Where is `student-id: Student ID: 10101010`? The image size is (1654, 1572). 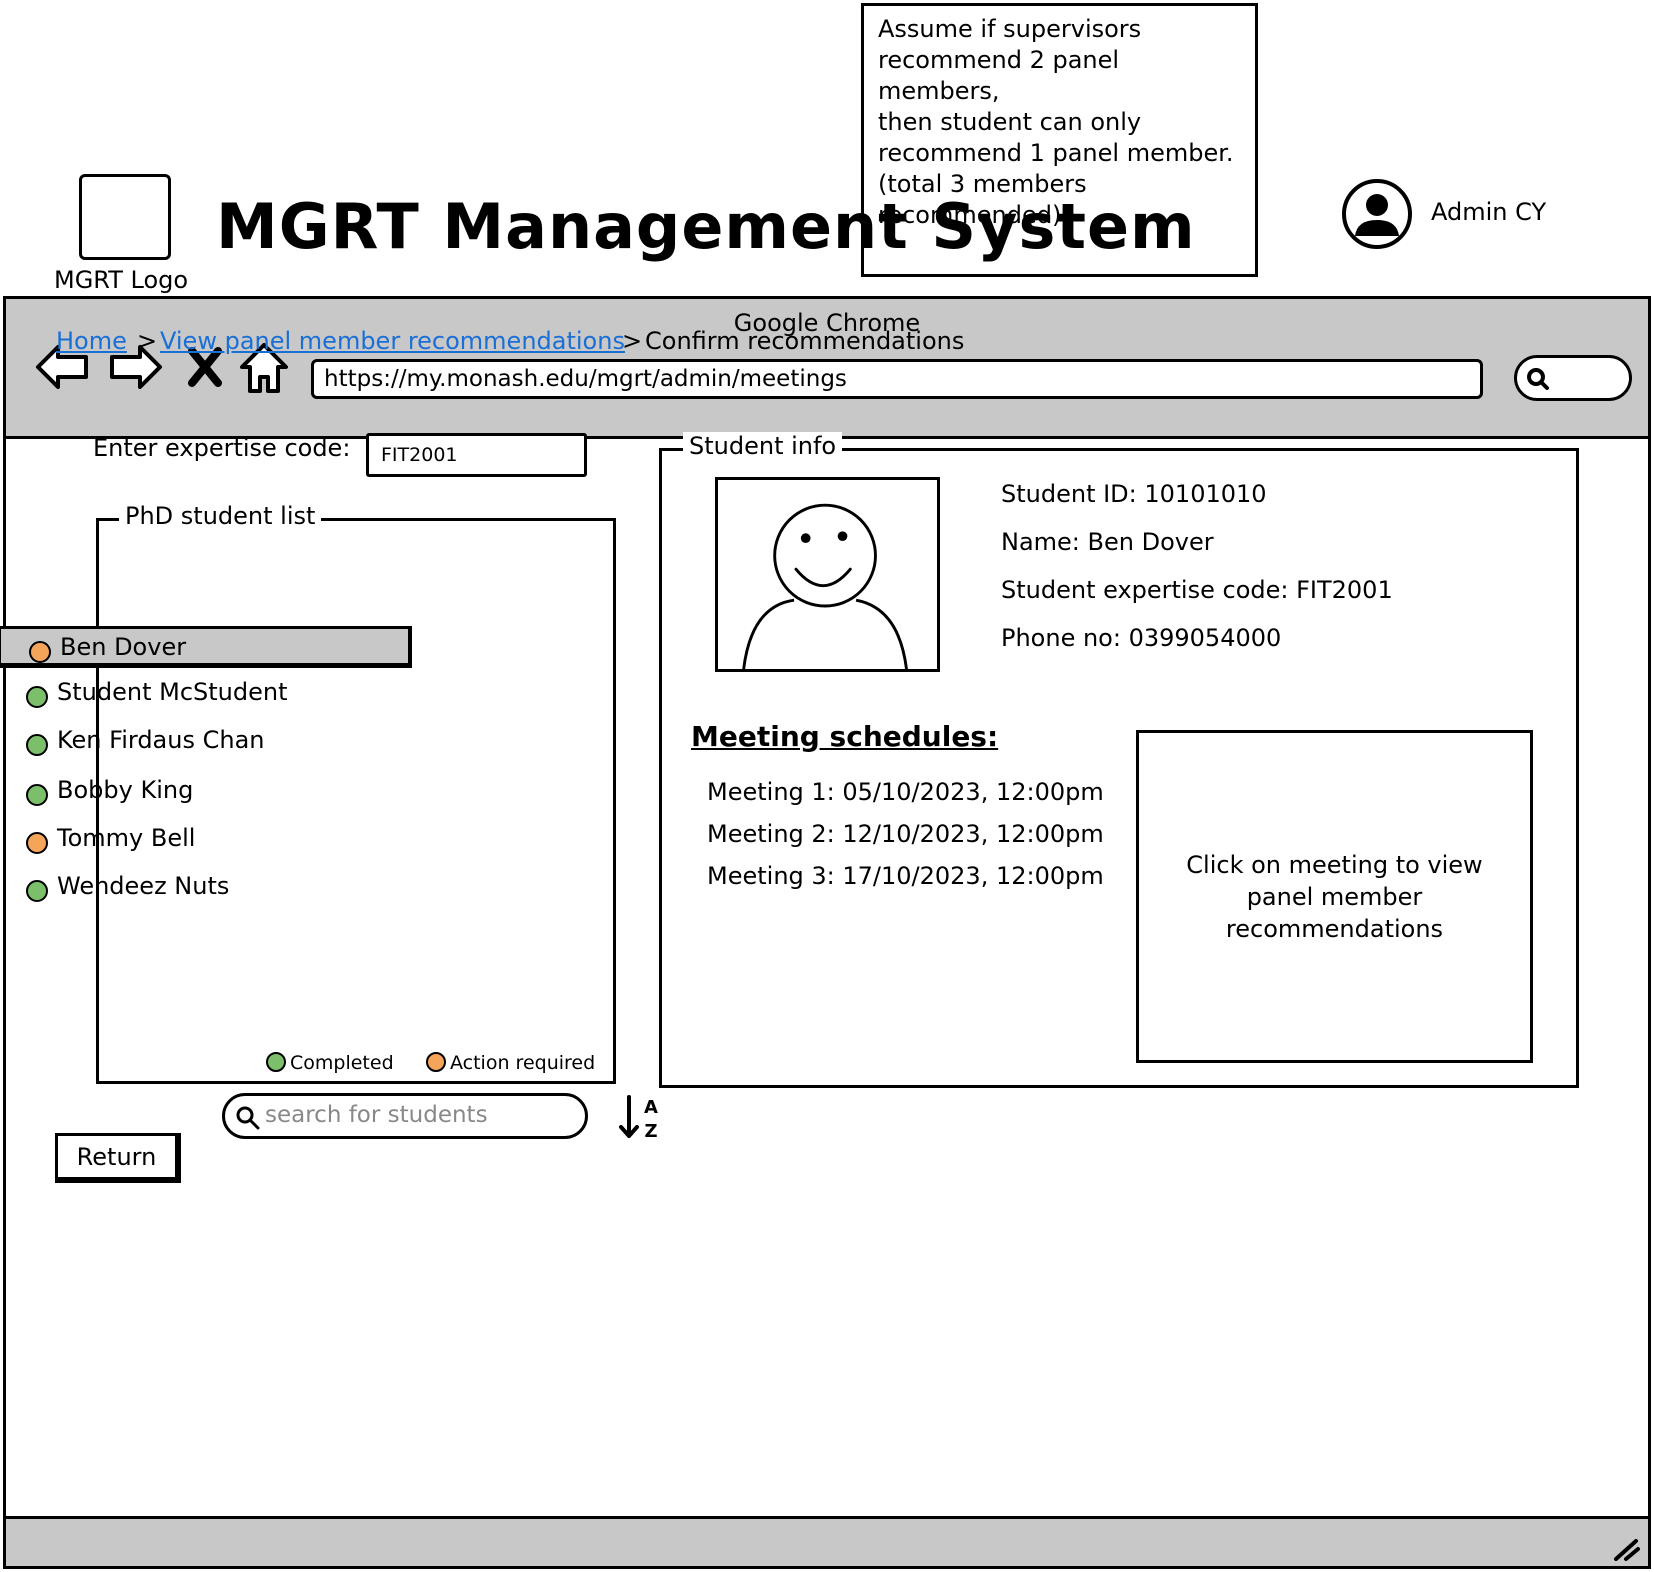
student-id: Student ID: 10101010 is located at coordinates (1134, 494).